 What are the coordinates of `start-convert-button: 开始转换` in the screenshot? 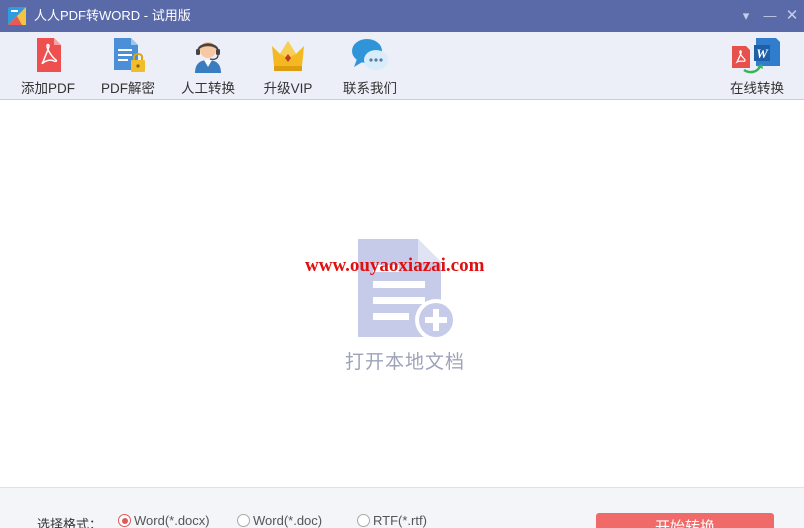 It's located at (685, 520).